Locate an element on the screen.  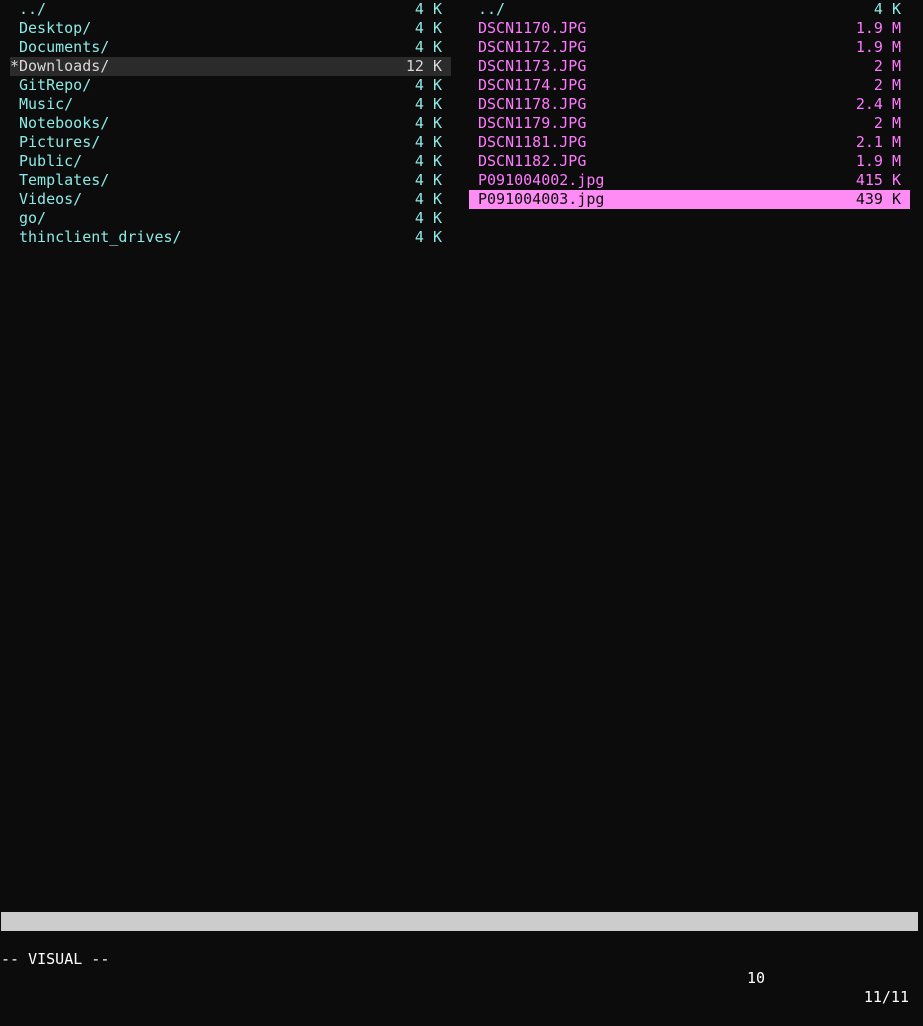
entry-size: 2.1 M is located at coordinates (878, 142).